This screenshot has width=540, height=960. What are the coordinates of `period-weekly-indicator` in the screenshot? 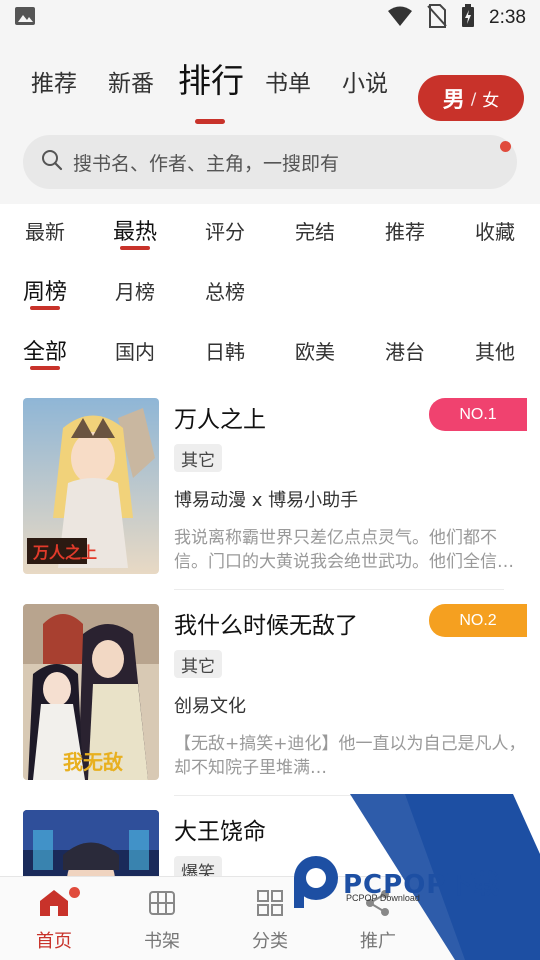 It's located at (45, 308).